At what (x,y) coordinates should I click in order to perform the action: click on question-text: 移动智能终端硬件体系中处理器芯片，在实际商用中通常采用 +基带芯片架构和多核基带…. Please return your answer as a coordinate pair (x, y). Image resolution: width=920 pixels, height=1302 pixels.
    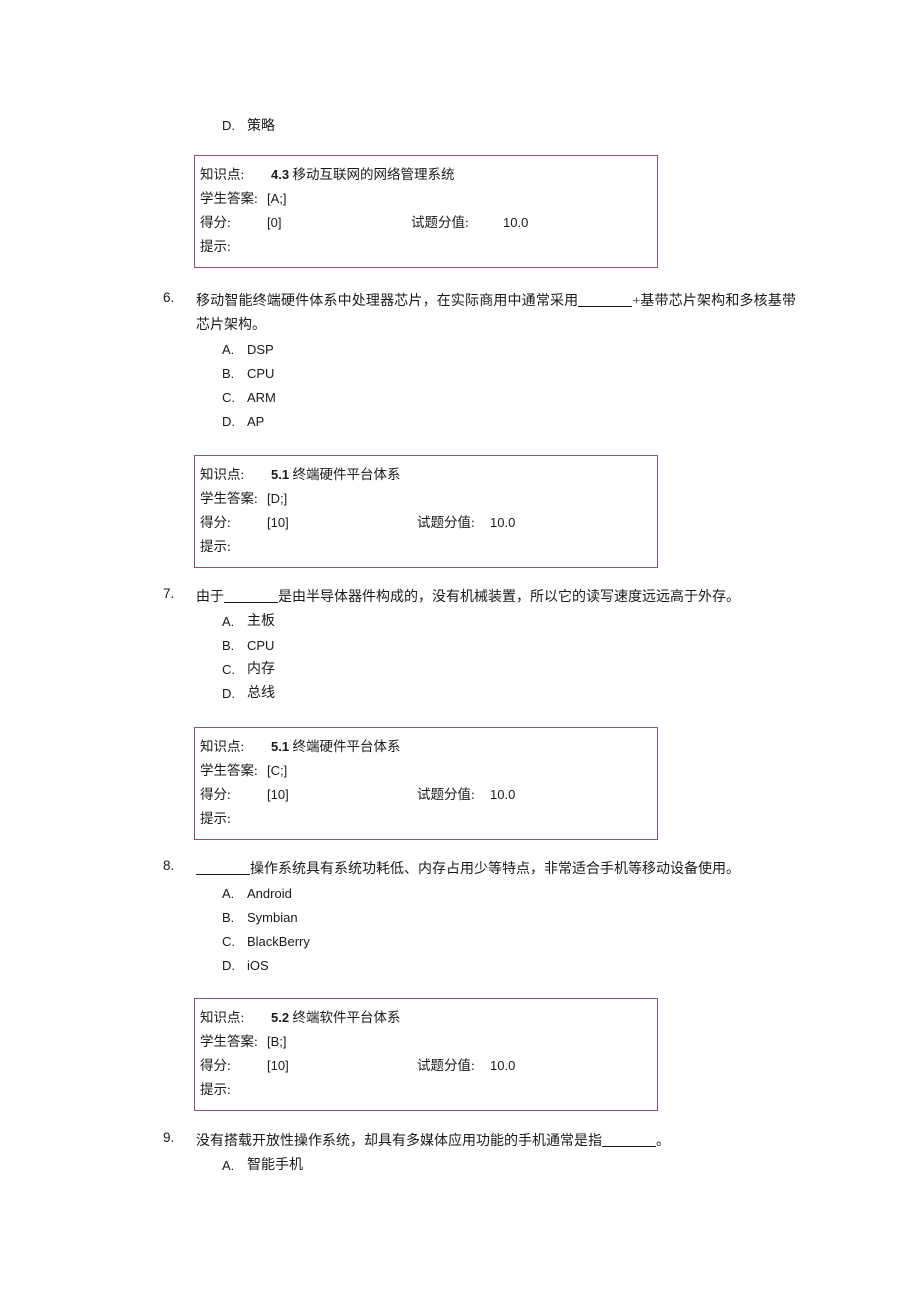
    Looking at the image, I should click on (496, 312).